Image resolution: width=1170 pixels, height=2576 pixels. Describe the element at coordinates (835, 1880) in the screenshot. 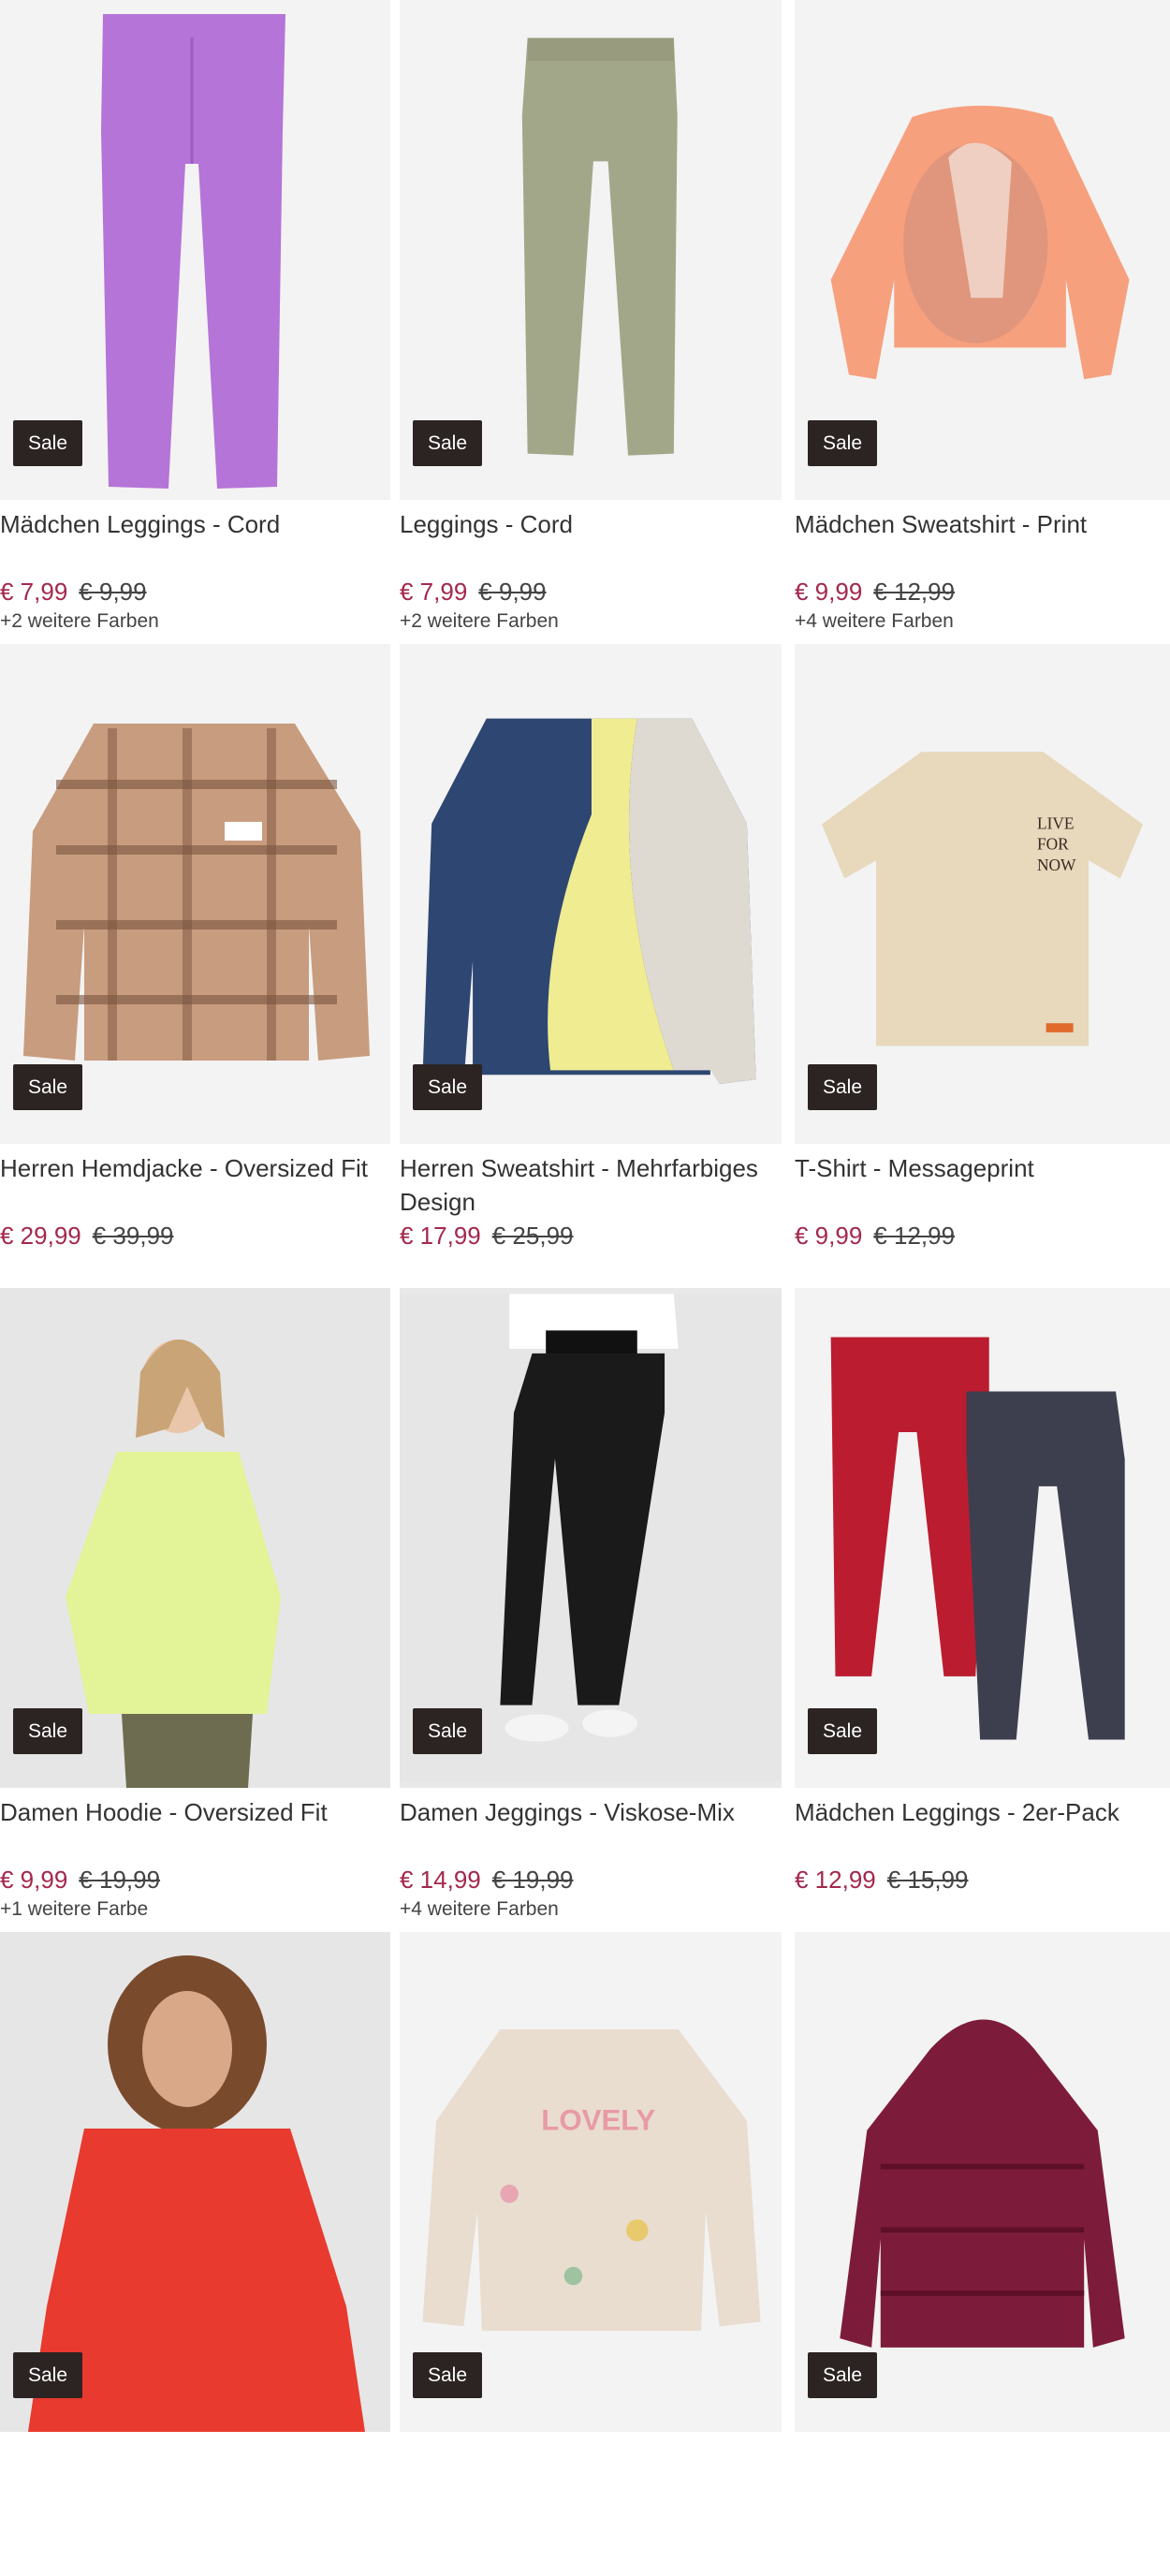

I see `sale-price: € 12,99` at that location.